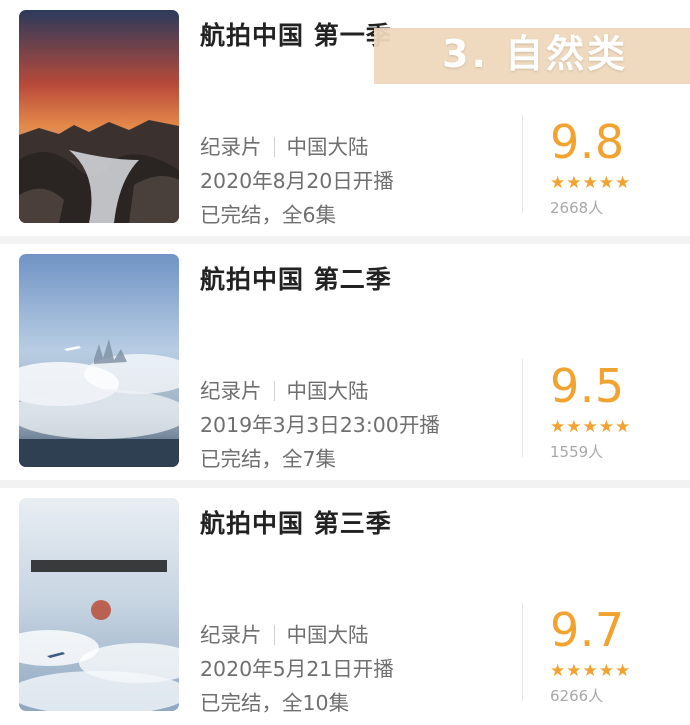  What do you see at coordinates (587, 630) in the screenshot?
I see `score-value: 9.7` at bounding box center [587, 630].